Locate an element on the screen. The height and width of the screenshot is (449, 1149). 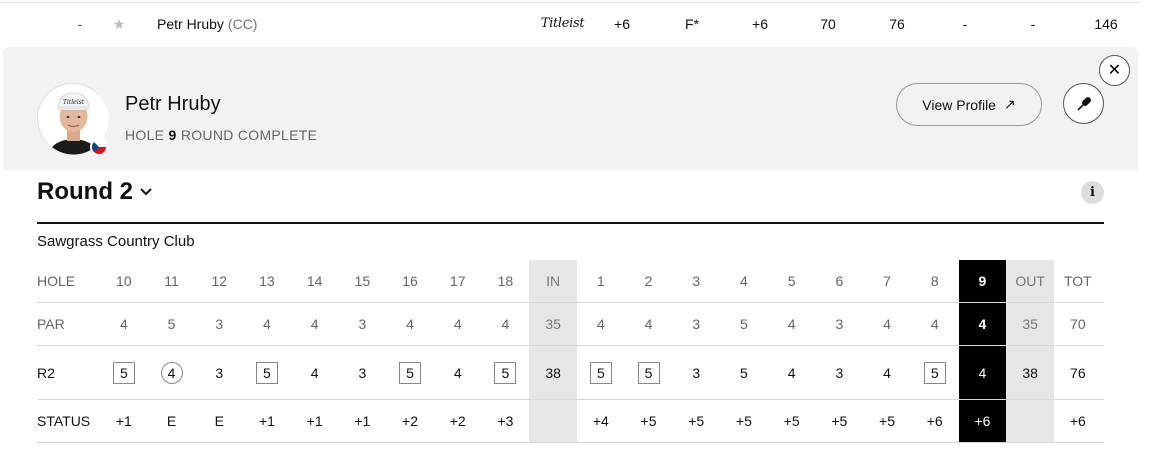
round-status: ROUND COMPLETE is located at coordinates (249, 135).